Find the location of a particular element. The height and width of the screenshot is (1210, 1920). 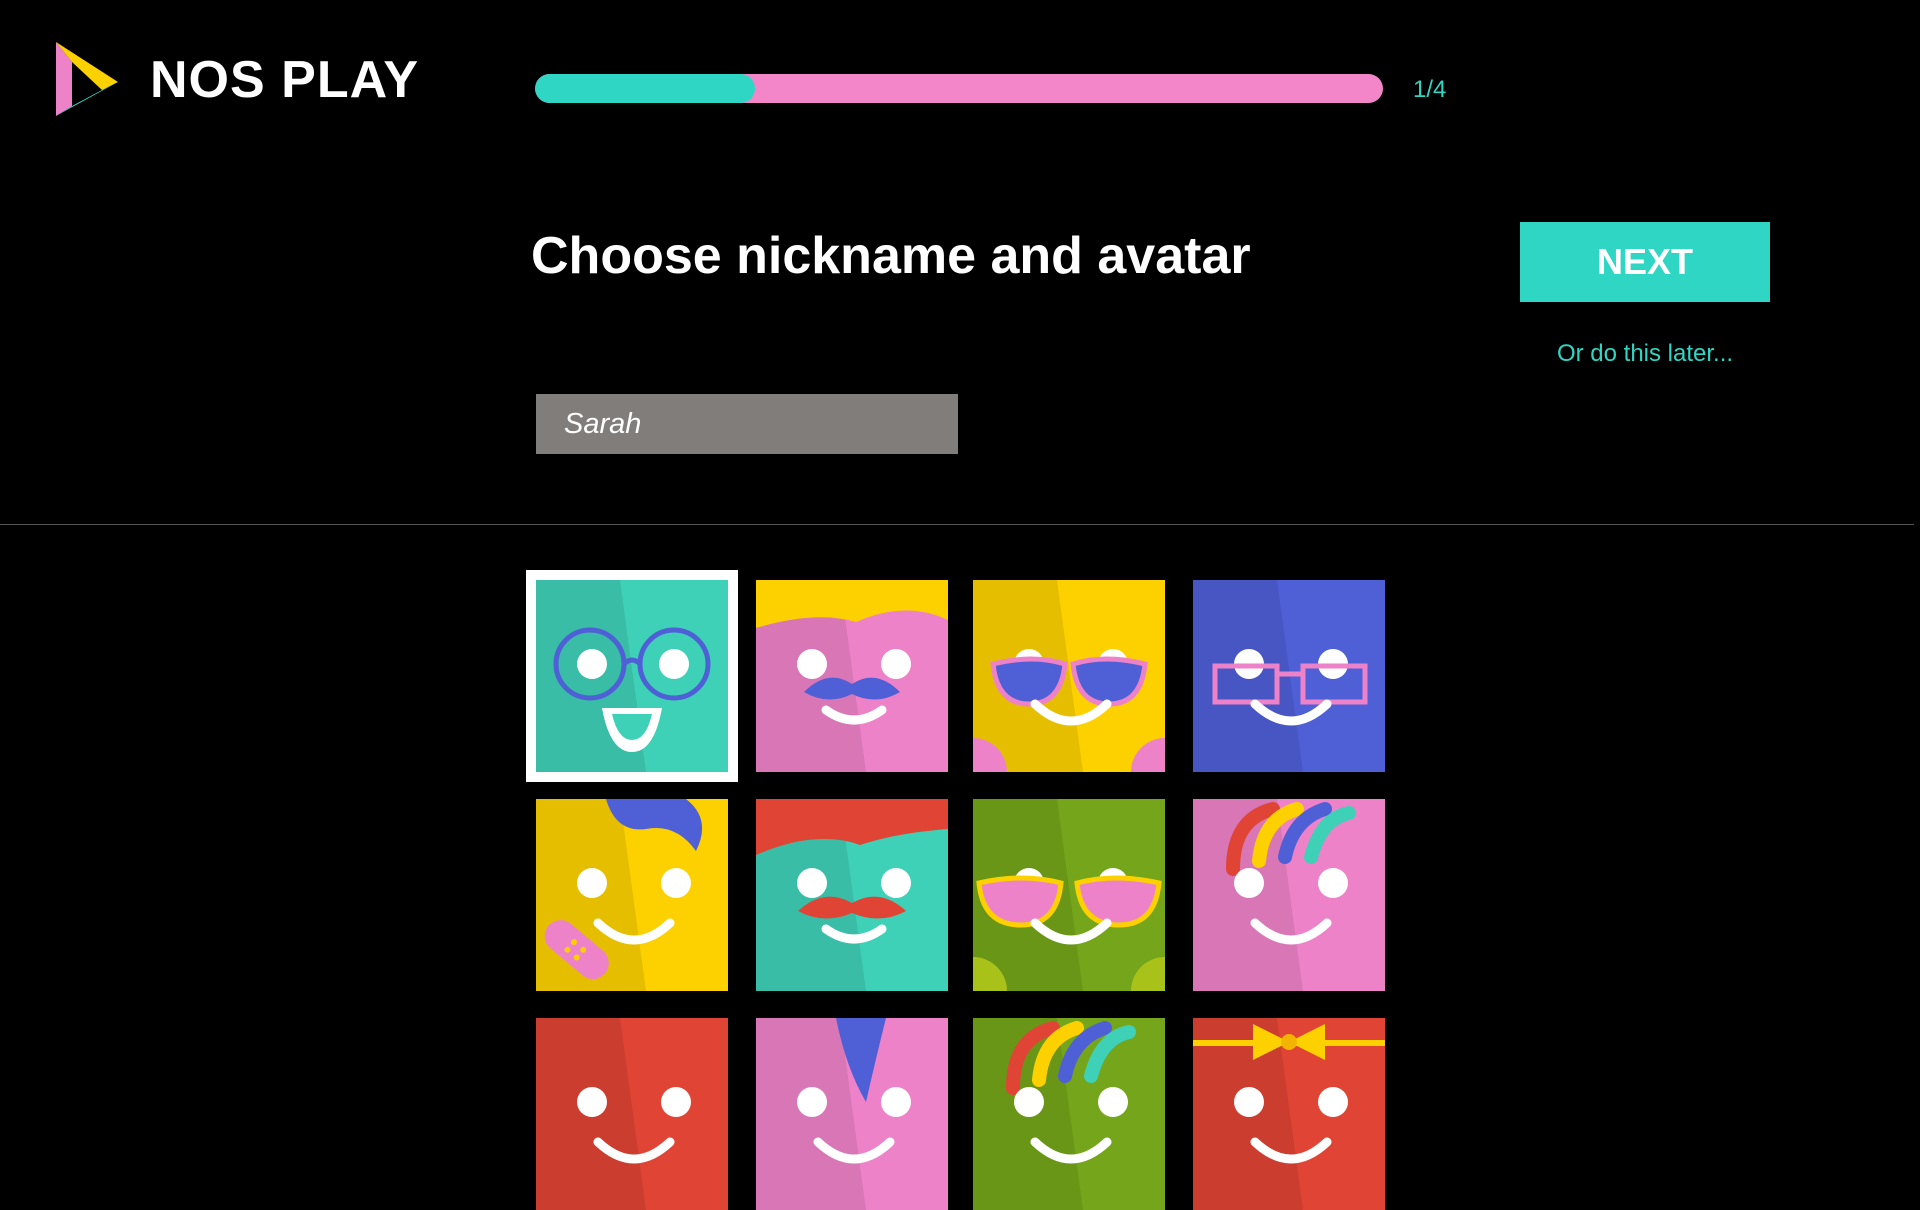

nickname-input: Sarah is located at coordinates (747, 424).